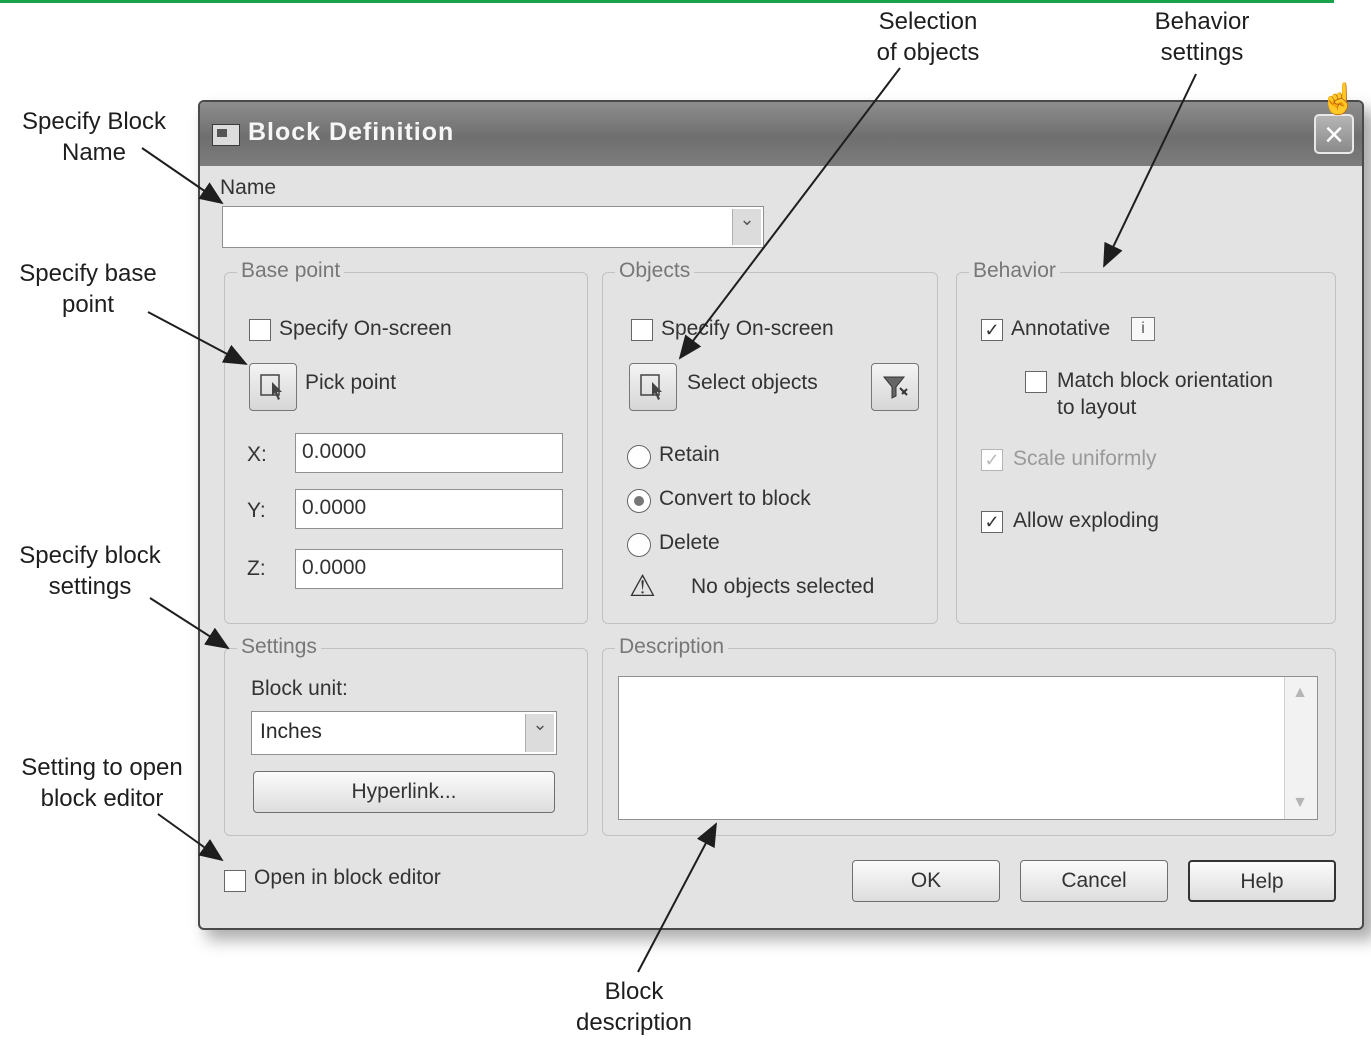 This screenshot has width=1371, height=1040. What do you see at coordinates (1150, 170) in the screenshot?
I see `arrow-behavior` at bounding box center [1150, 170].